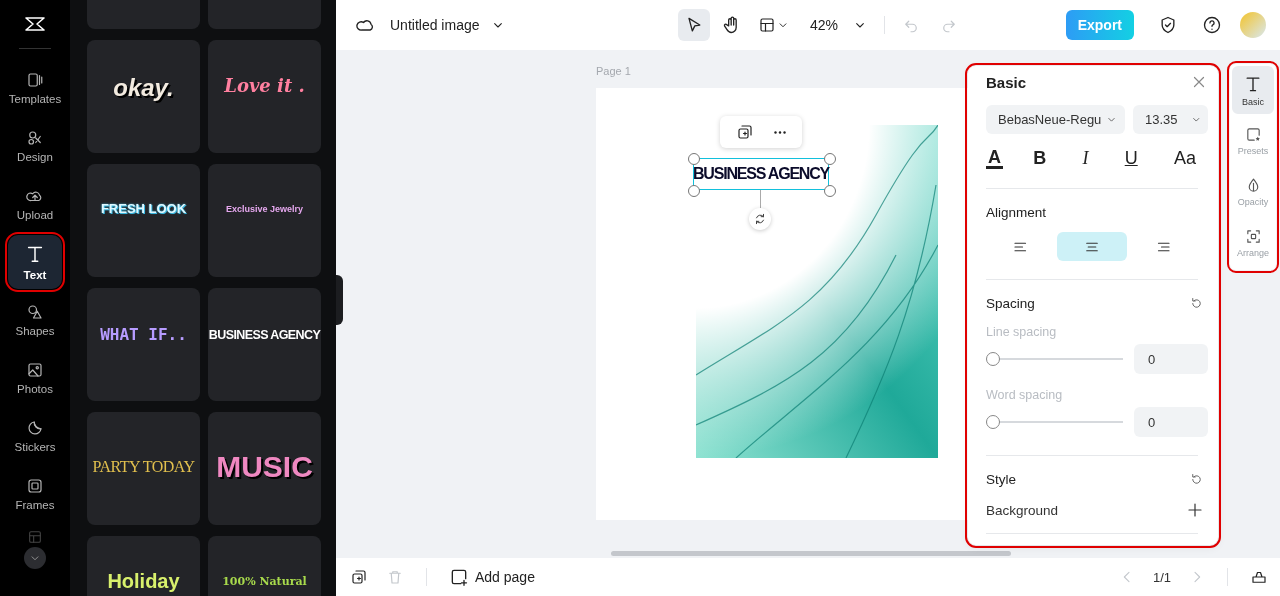 This screenshot has width=1280, height=596. I want to click on frames-icon, so click(35, 486).